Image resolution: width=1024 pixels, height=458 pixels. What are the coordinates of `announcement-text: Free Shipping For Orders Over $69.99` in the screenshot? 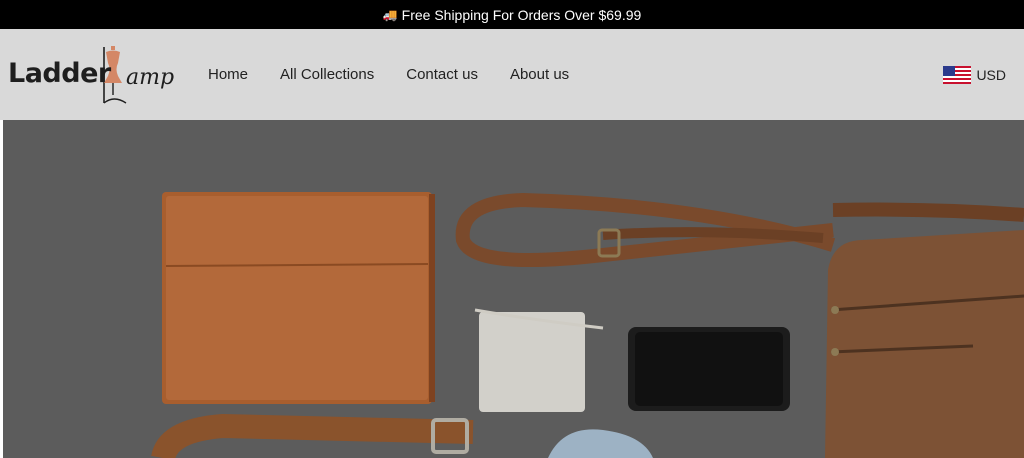 It's located at (521, 14).